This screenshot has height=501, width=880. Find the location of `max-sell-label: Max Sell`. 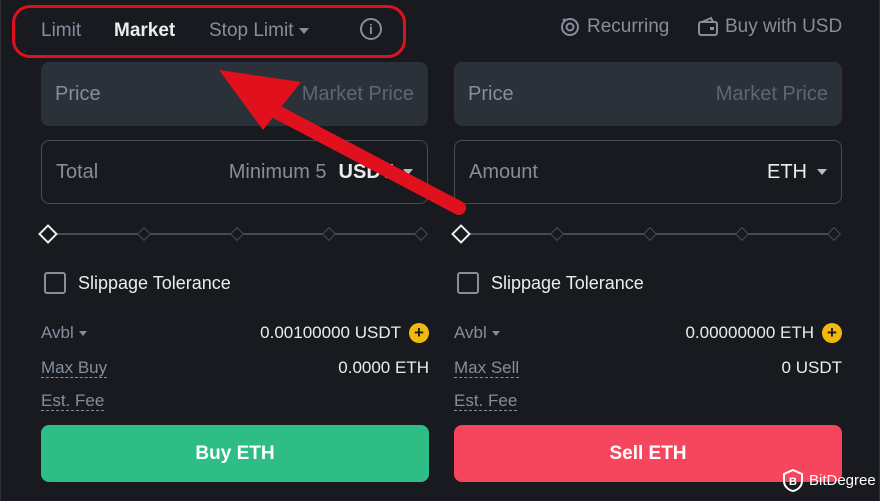

max-sell-label: Max Sell is located at coordinates (487, 367).